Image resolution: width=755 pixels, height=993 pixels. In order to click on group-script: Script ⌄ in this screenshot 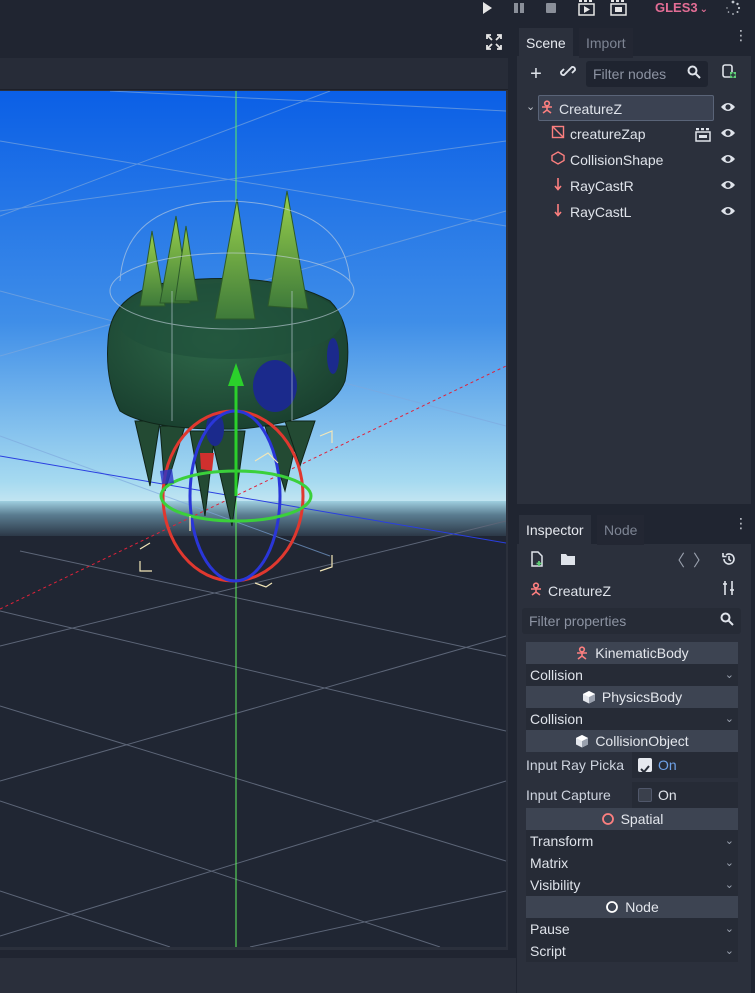, I will do `click(632, 951)`.